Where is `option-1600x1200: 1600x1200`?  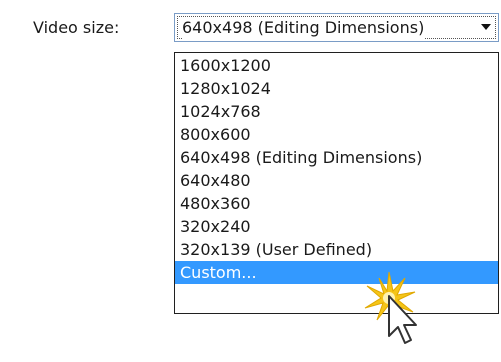 option-1600x1200: 1600x1200 is located at coordinates (336, 65).